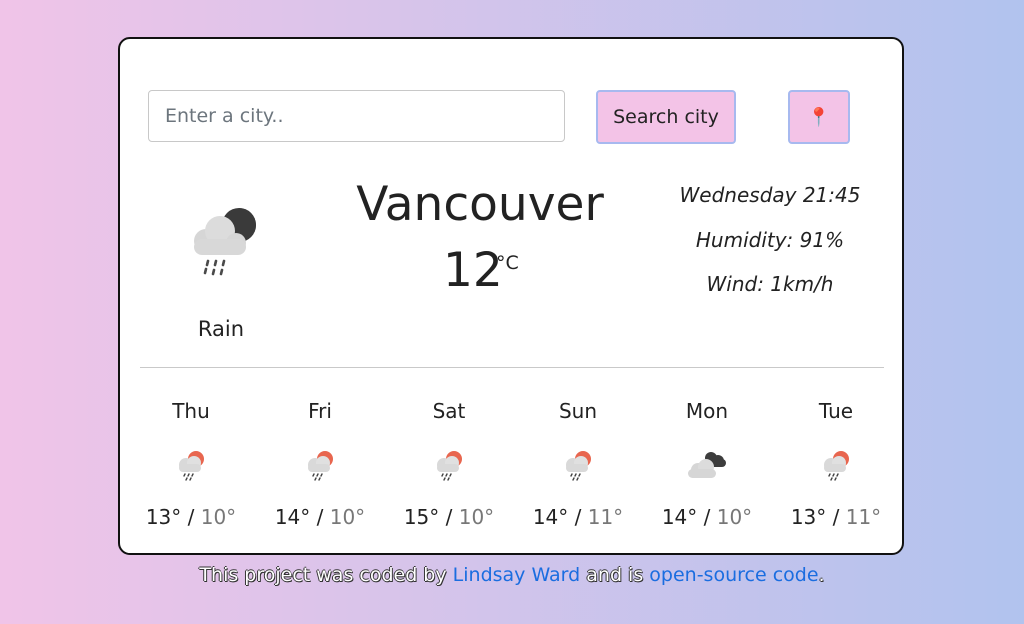 Image resolution: width=1024 pixels, height=624 pixels. What do you see at coordinates (225, 241) in the screenshot?
I see `rain-night-icon` at bounding box center [225, 241].